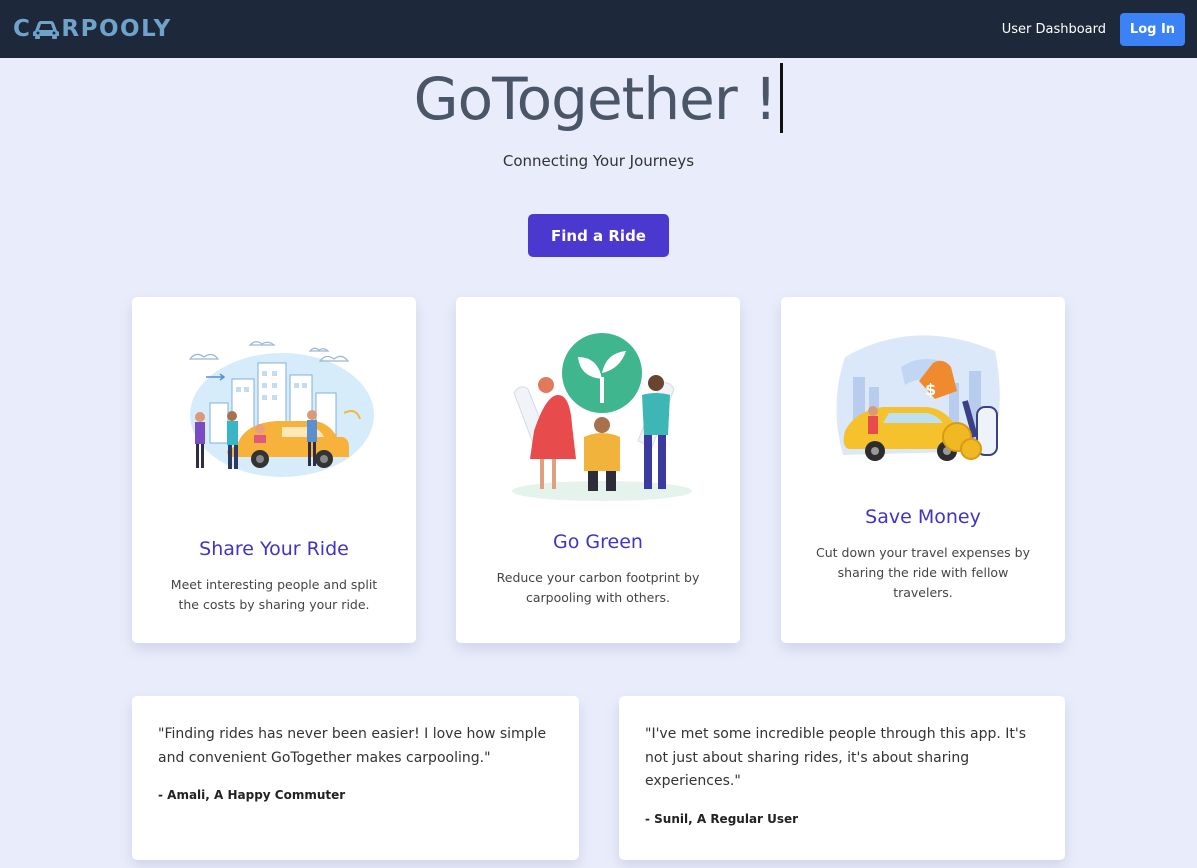  Describe the element at coordinates (116, 29) in the screenshot. I see `logo-text-end: RPOOLY` at that location.